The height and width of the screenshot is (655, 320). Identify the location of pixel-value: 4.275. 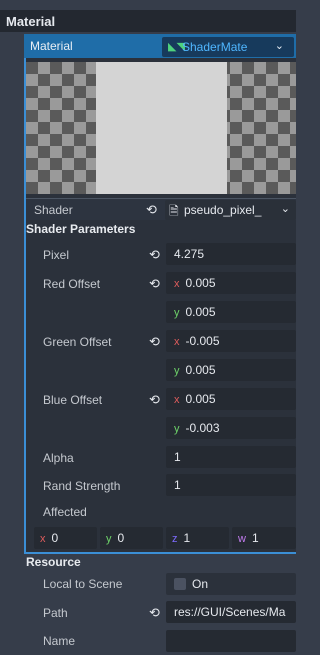
(189, 254).